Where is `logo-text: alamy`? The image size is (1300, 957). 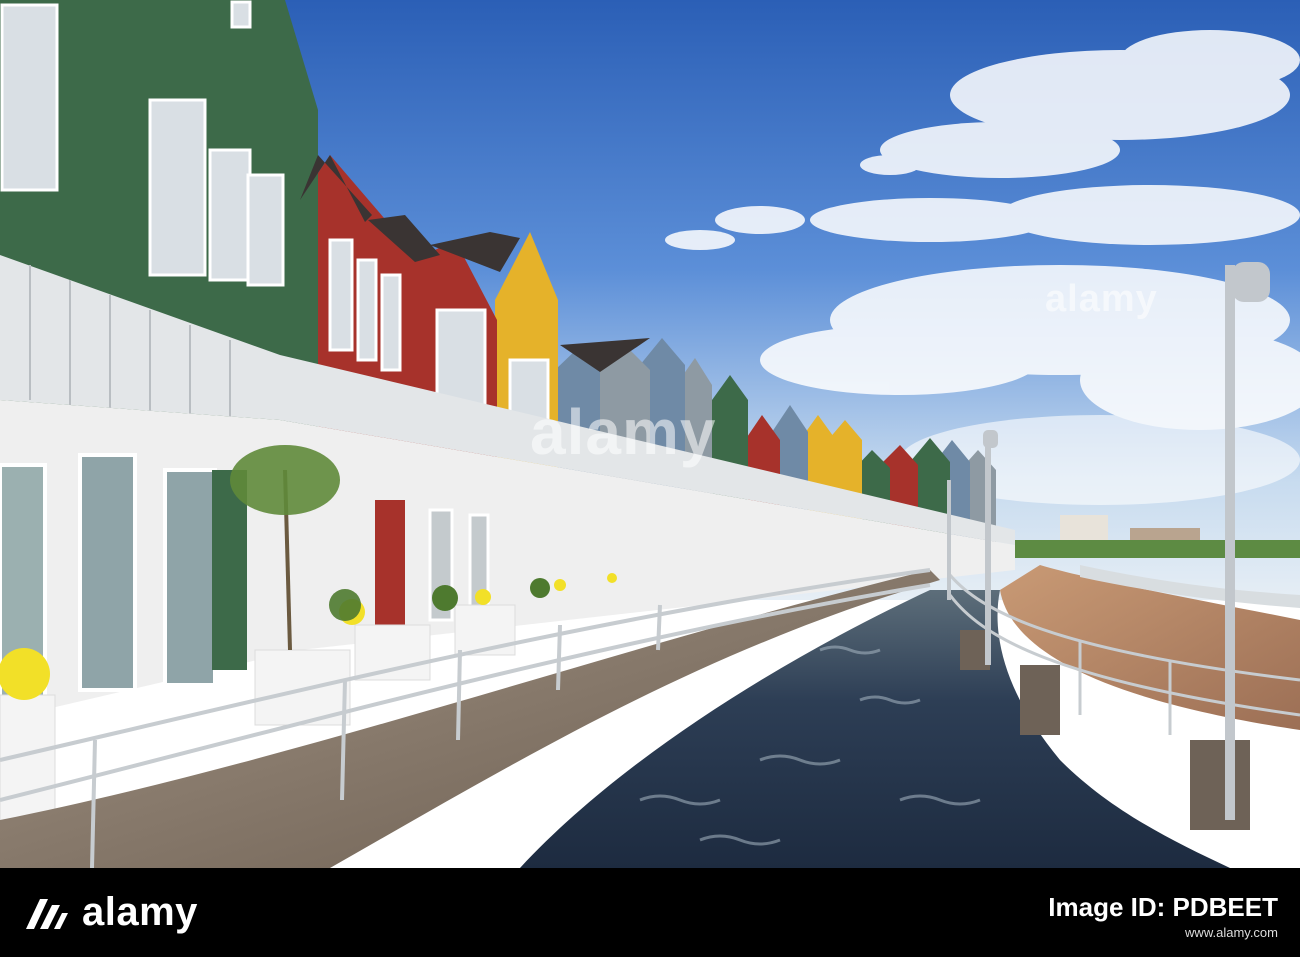
logo-text: alamy is located at coordinates (140, 911).